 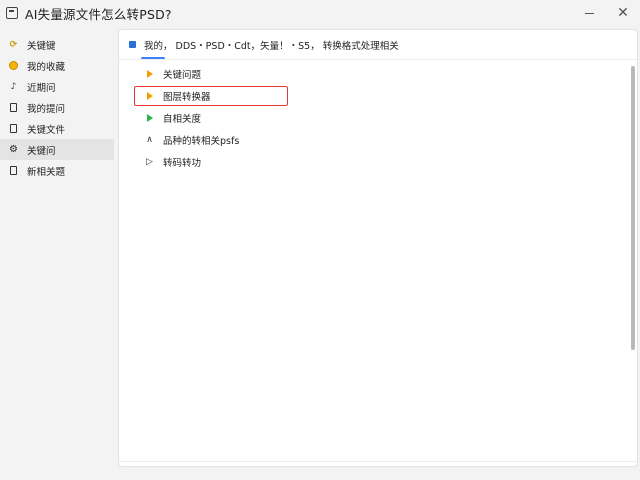 I want to click on sidebar: ⟳ 关键键 我的收藏 ♪ 近期问 我的提问 关键文件 ⚙ 关键问 新相关题, so click(x=57, y=107).